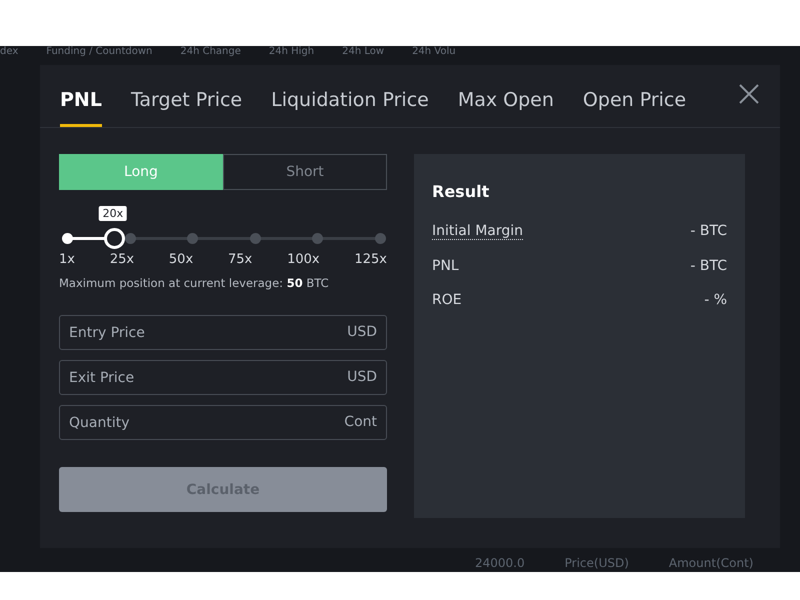 This screenshot has height=600, width=800. Describe the element at coordinates (291, 52) in the screenshot. I see `column-header: 24h High` at that location.